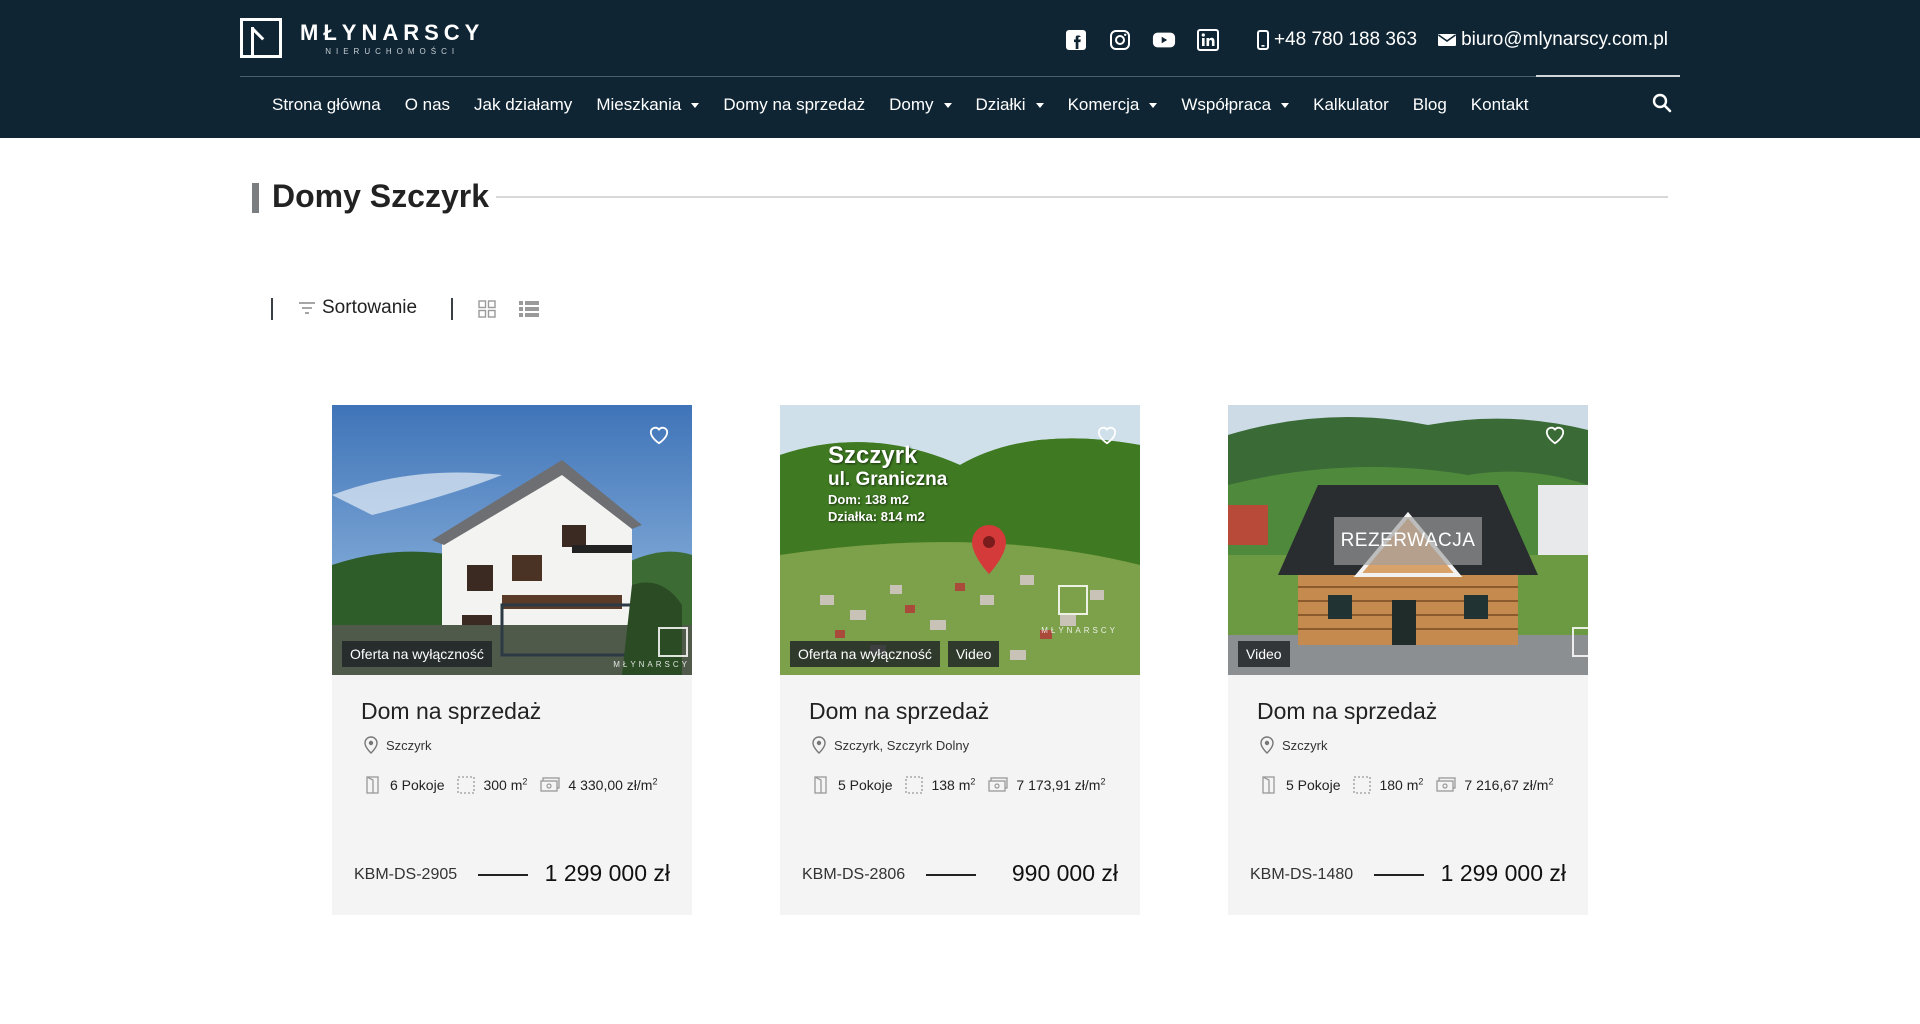 The image size is (1920, 1024). Describe the element at coordinates (529, 309) in the screenshot. I see `list-view-icon` at that location.